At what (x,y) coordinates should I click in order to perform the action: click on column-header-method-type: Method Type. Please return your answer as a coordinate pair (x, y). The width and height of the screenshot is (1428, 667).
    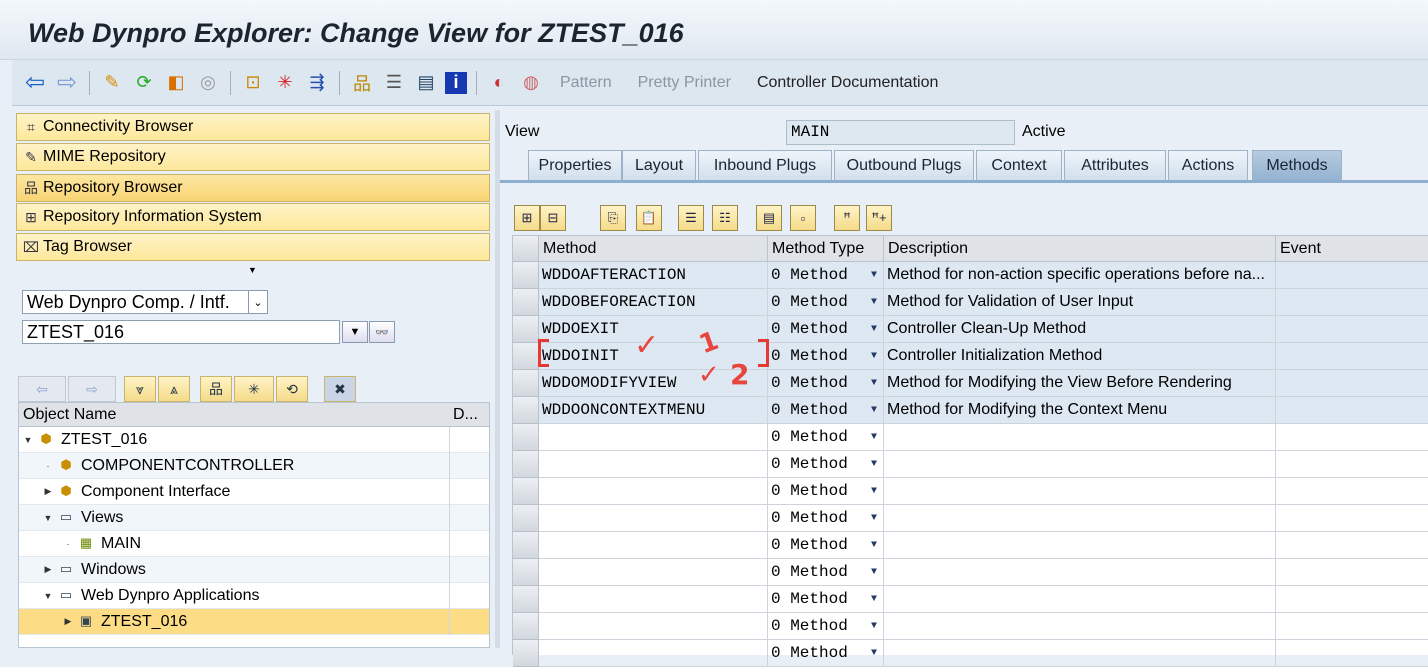
    Looking at the image, I should click on (826, 249).